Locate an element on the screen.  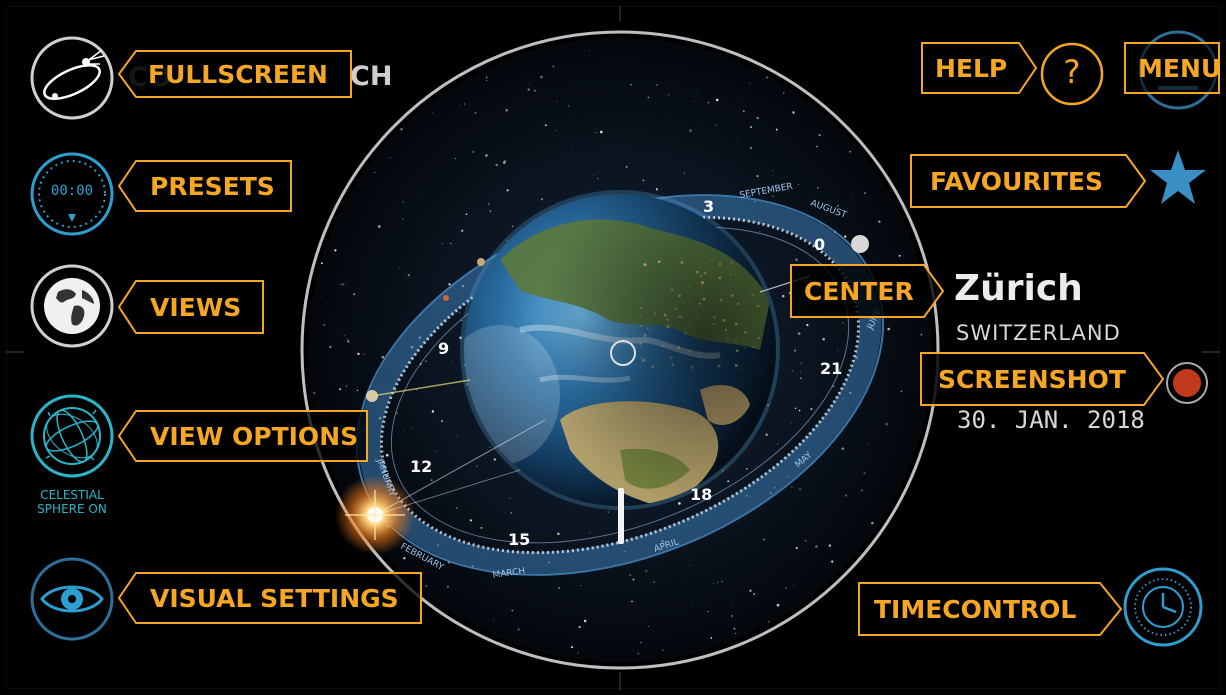
center-callout: CENTER is located at coordinates (867, 291).